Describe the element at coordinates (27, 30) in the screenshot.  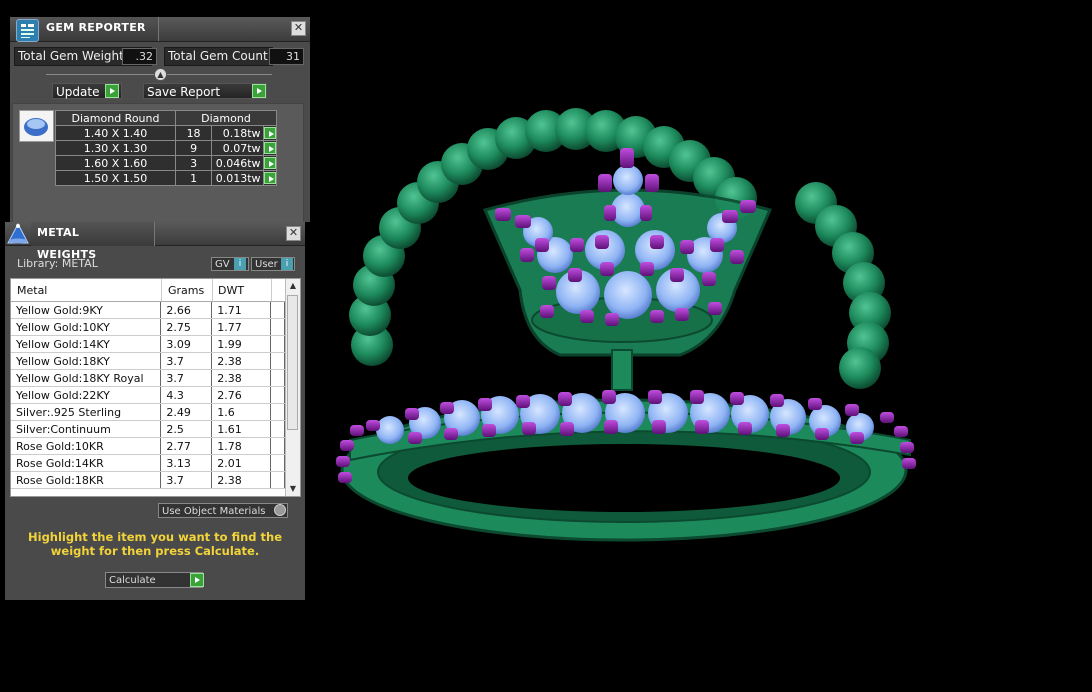
I see `gem-report-icon` at that location.